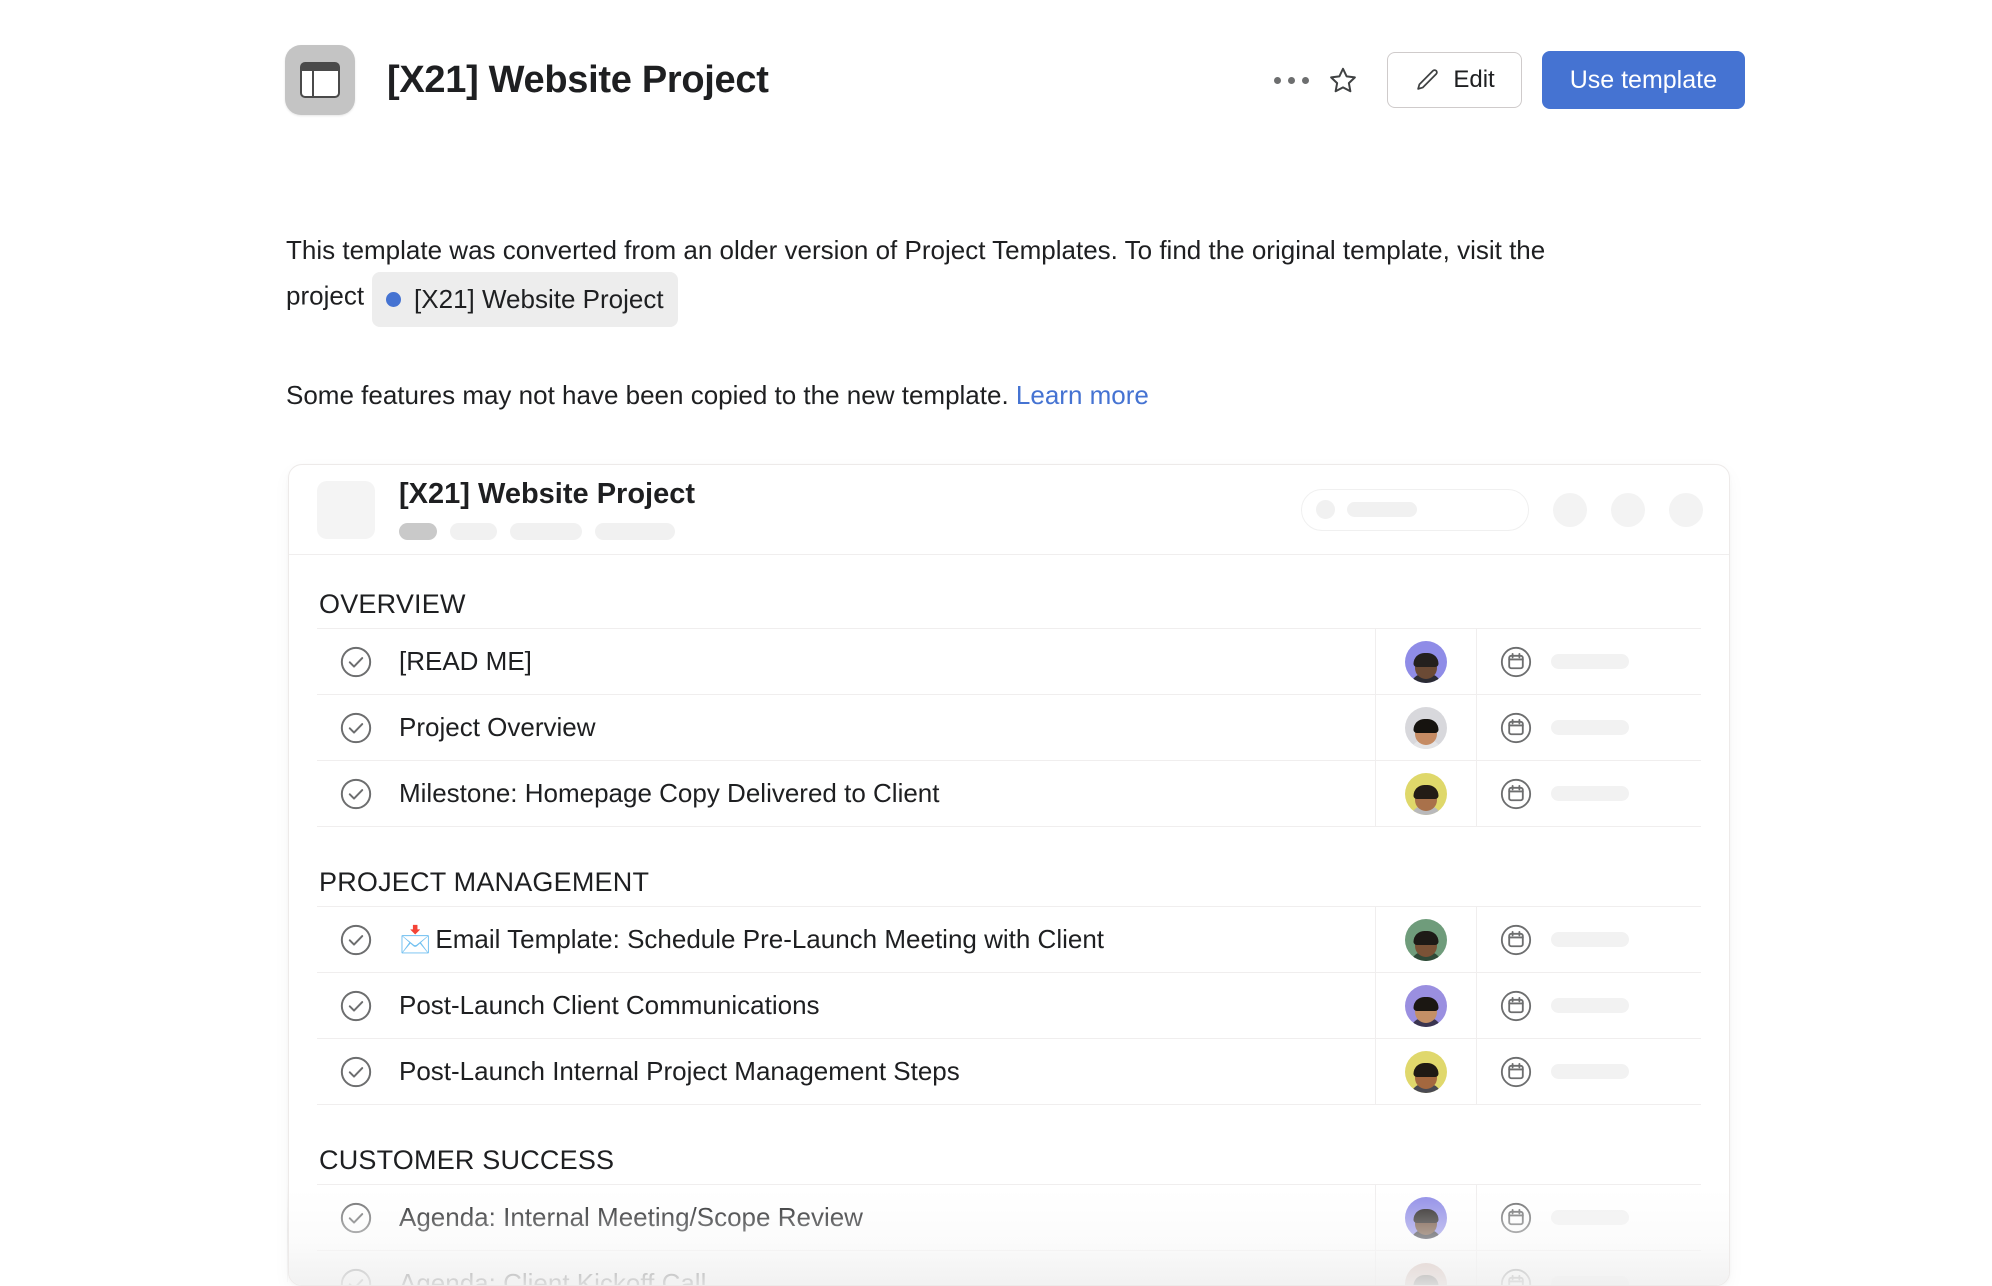  I want to click on preview-project-title: [X21] Website Project, so click(547, 494).